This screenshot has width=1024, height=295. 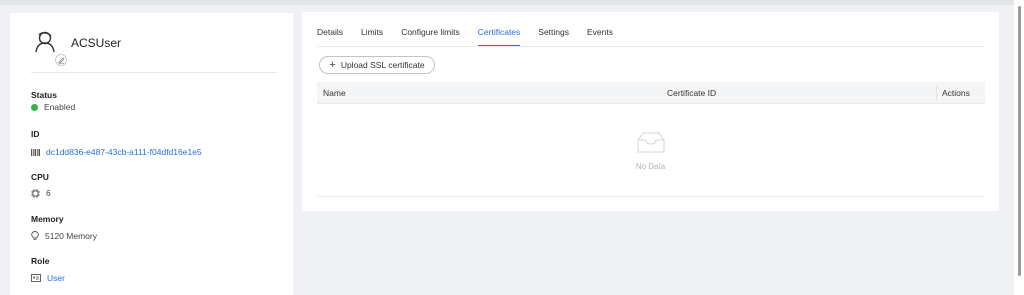 I want to click on table-header: Name Certificate ID Actions, so click(x=651, y=93).